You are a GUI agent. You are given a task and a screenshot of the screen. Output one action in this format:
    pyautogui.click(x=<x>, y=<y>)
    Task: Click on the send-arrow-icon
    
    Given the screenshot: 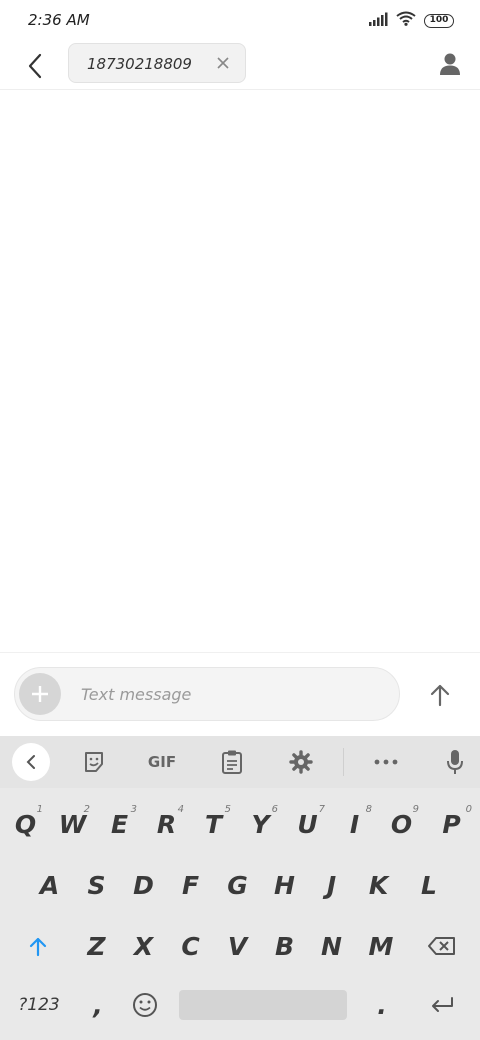 What is the action you would take?
    pyautogui.click(x=440, y=695)
    